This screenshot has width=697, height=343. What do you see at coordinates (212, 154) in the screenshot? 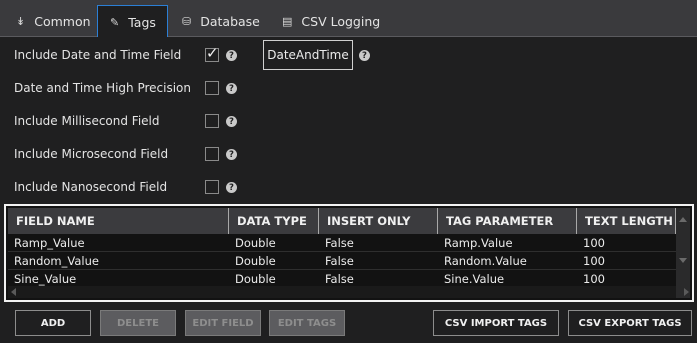
I see `include-microsecond-checkbox` at bounding box center [212, 154].